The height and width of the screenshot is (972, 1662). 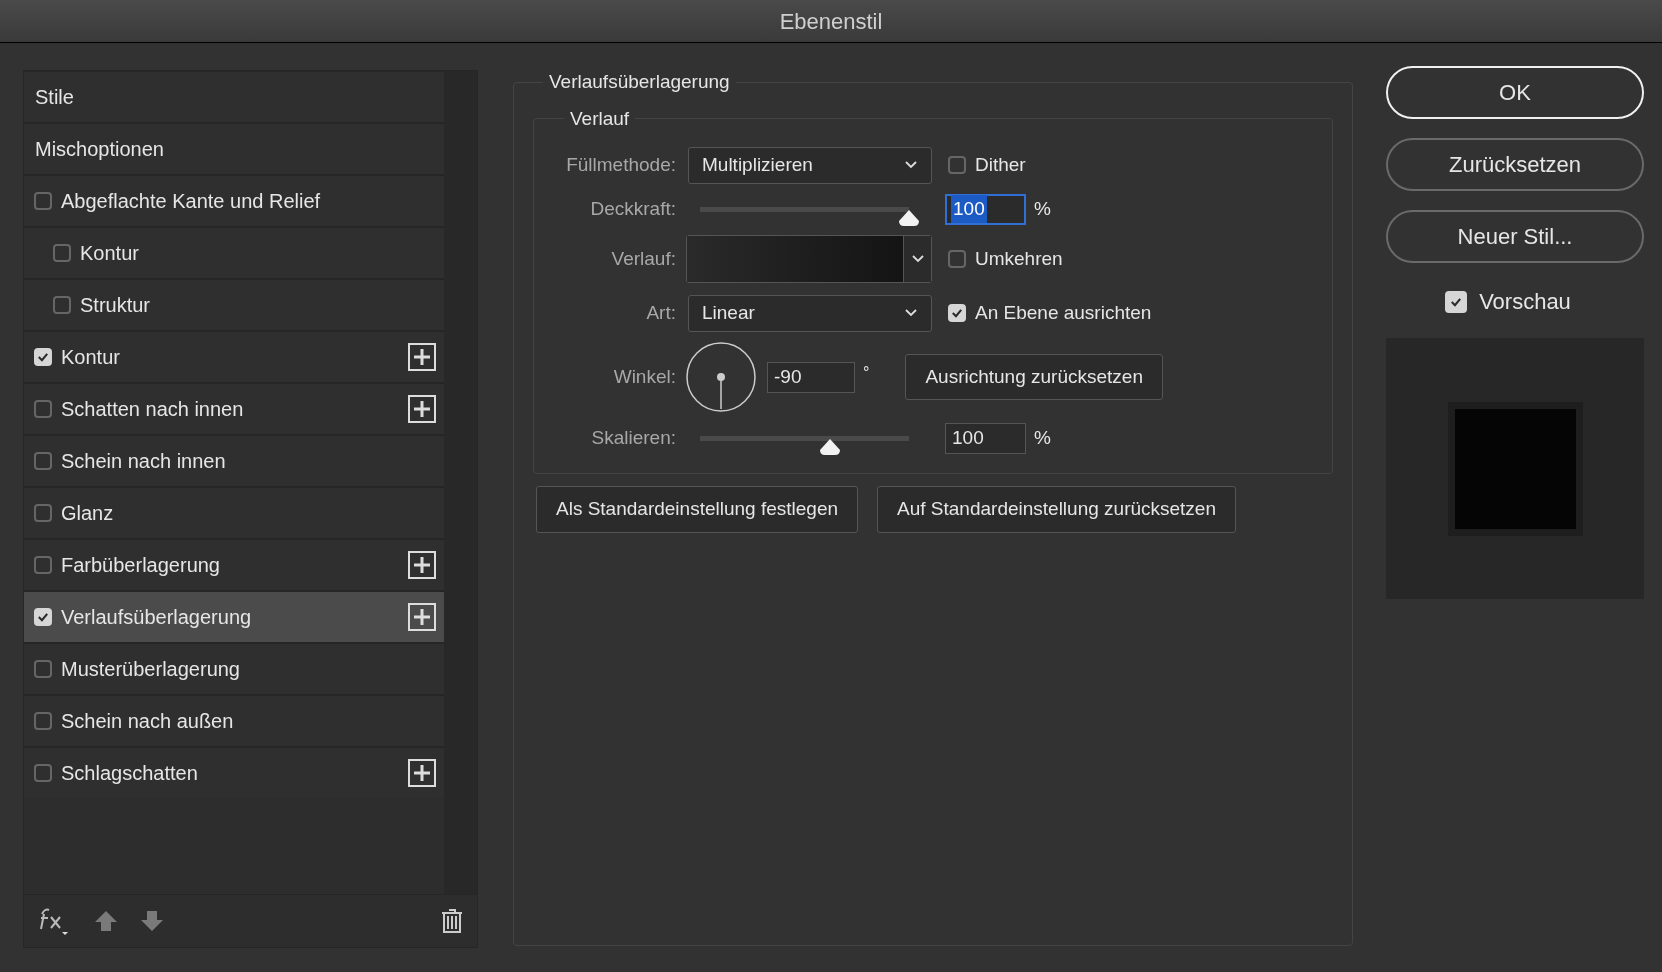 I want to click on field-label: Art:, so click(x=660, y=313).